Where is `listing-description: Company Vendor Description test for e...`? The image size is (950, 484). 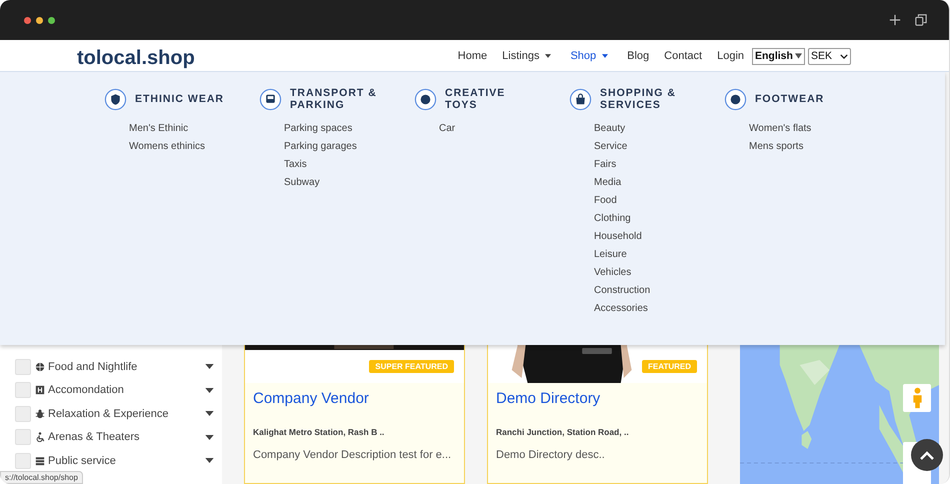 listing-description: Company Vendor Description test for e... is located at coordinates (352, 455).